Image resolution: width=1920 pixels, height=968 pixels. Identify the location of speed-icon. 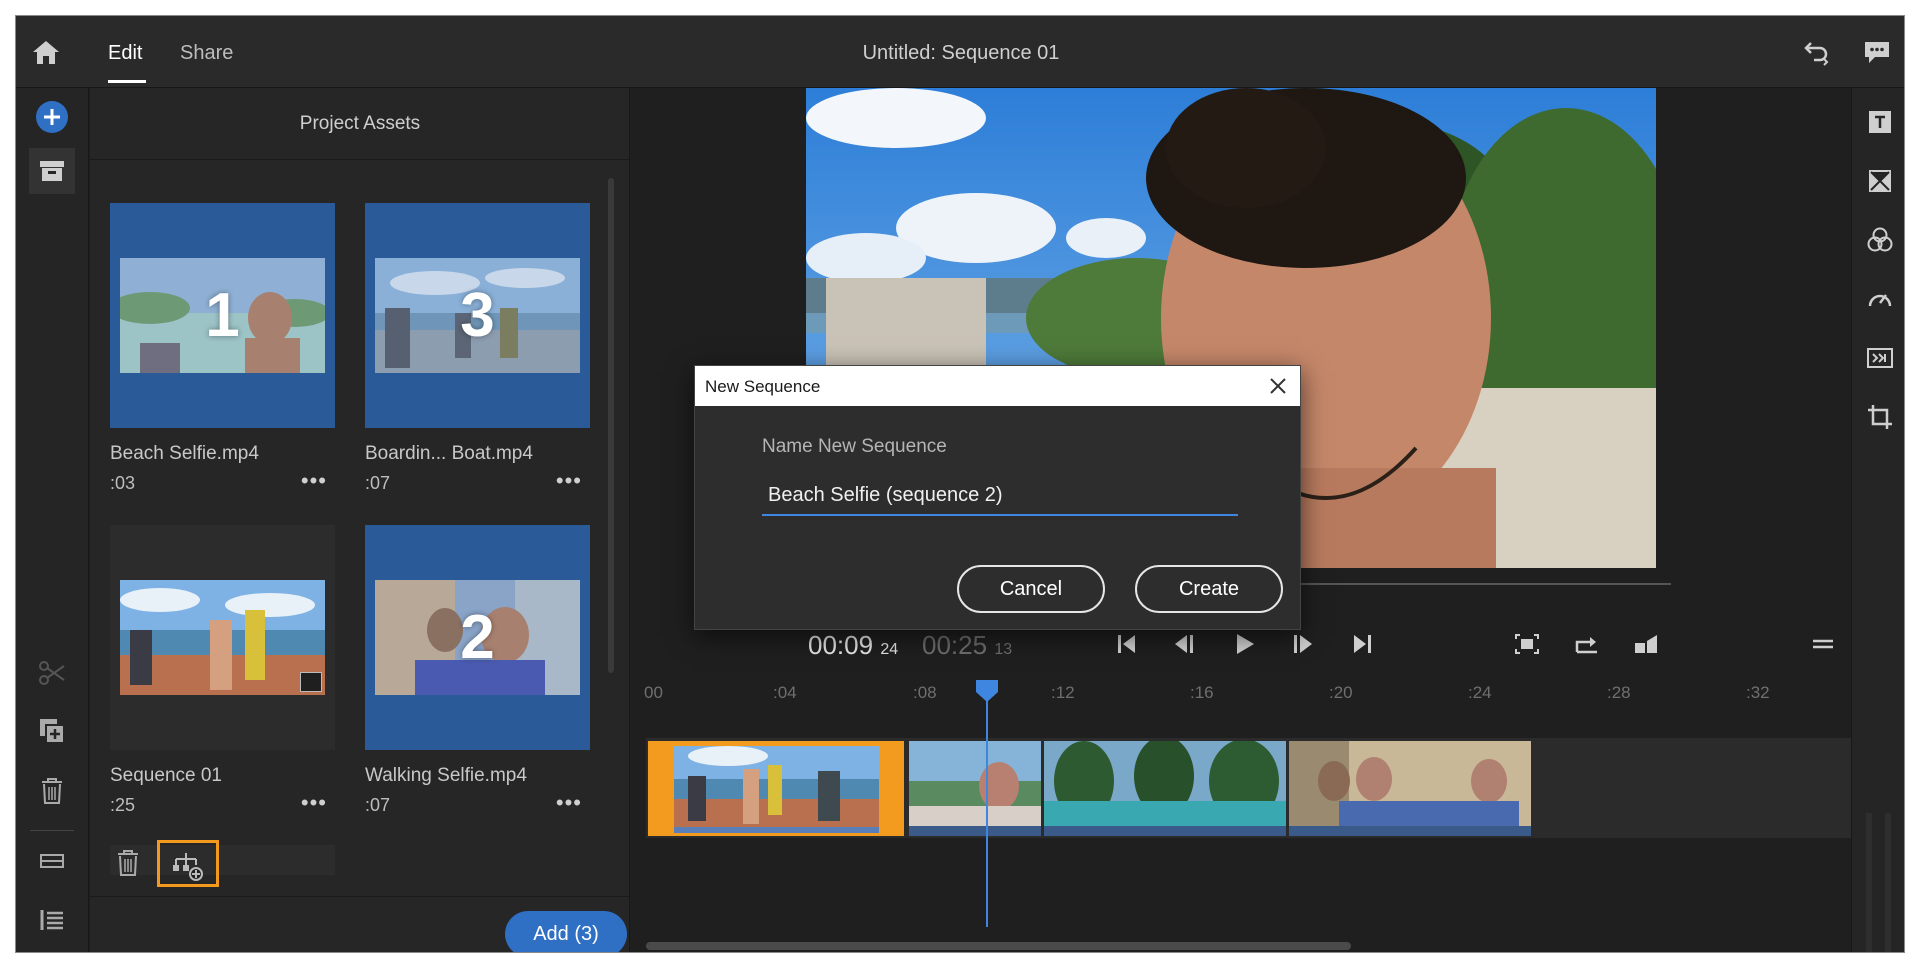
(1880, 299).